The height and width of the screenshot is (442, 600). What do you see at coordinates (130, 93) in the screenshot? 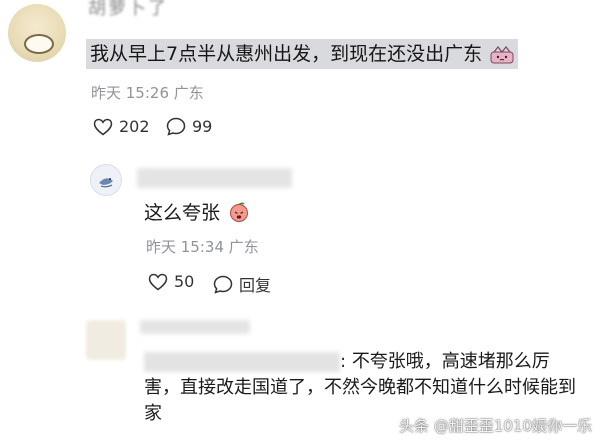
I see `comment-timestamp: 昨天 15:26` at bounding box center [130, 93].